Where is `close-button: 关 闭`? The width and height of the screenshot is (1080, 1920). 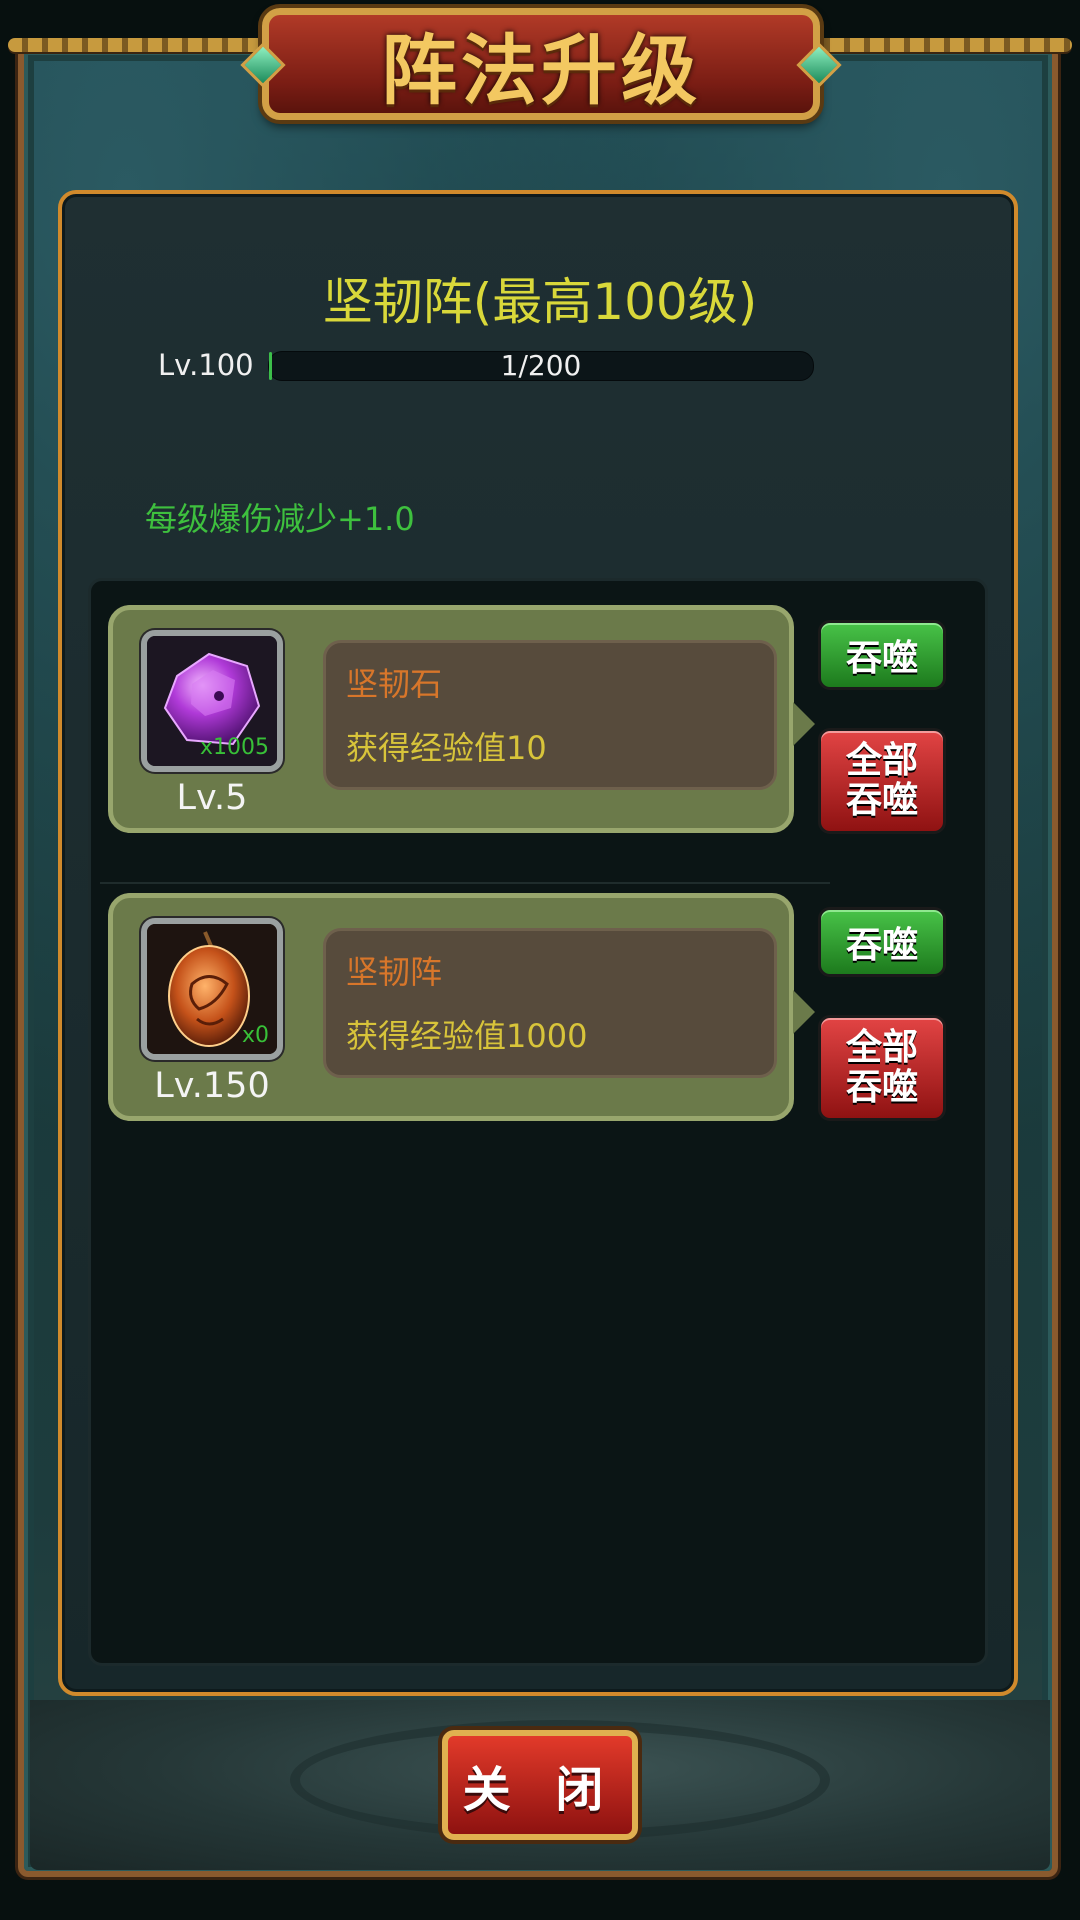
close-button: 关 闭 is located at coordinates (540, 1785).